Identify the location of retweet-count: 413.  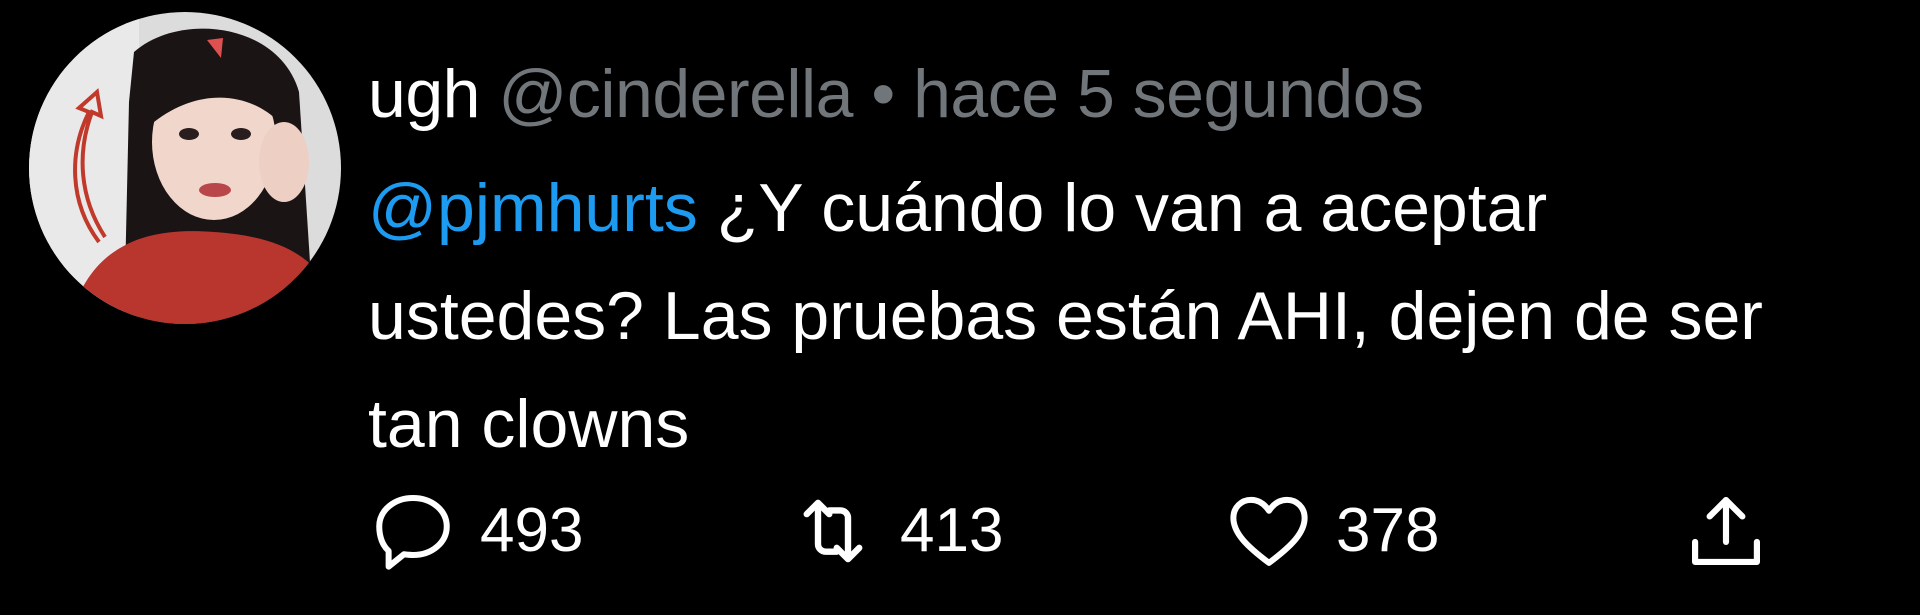
(952, 530).